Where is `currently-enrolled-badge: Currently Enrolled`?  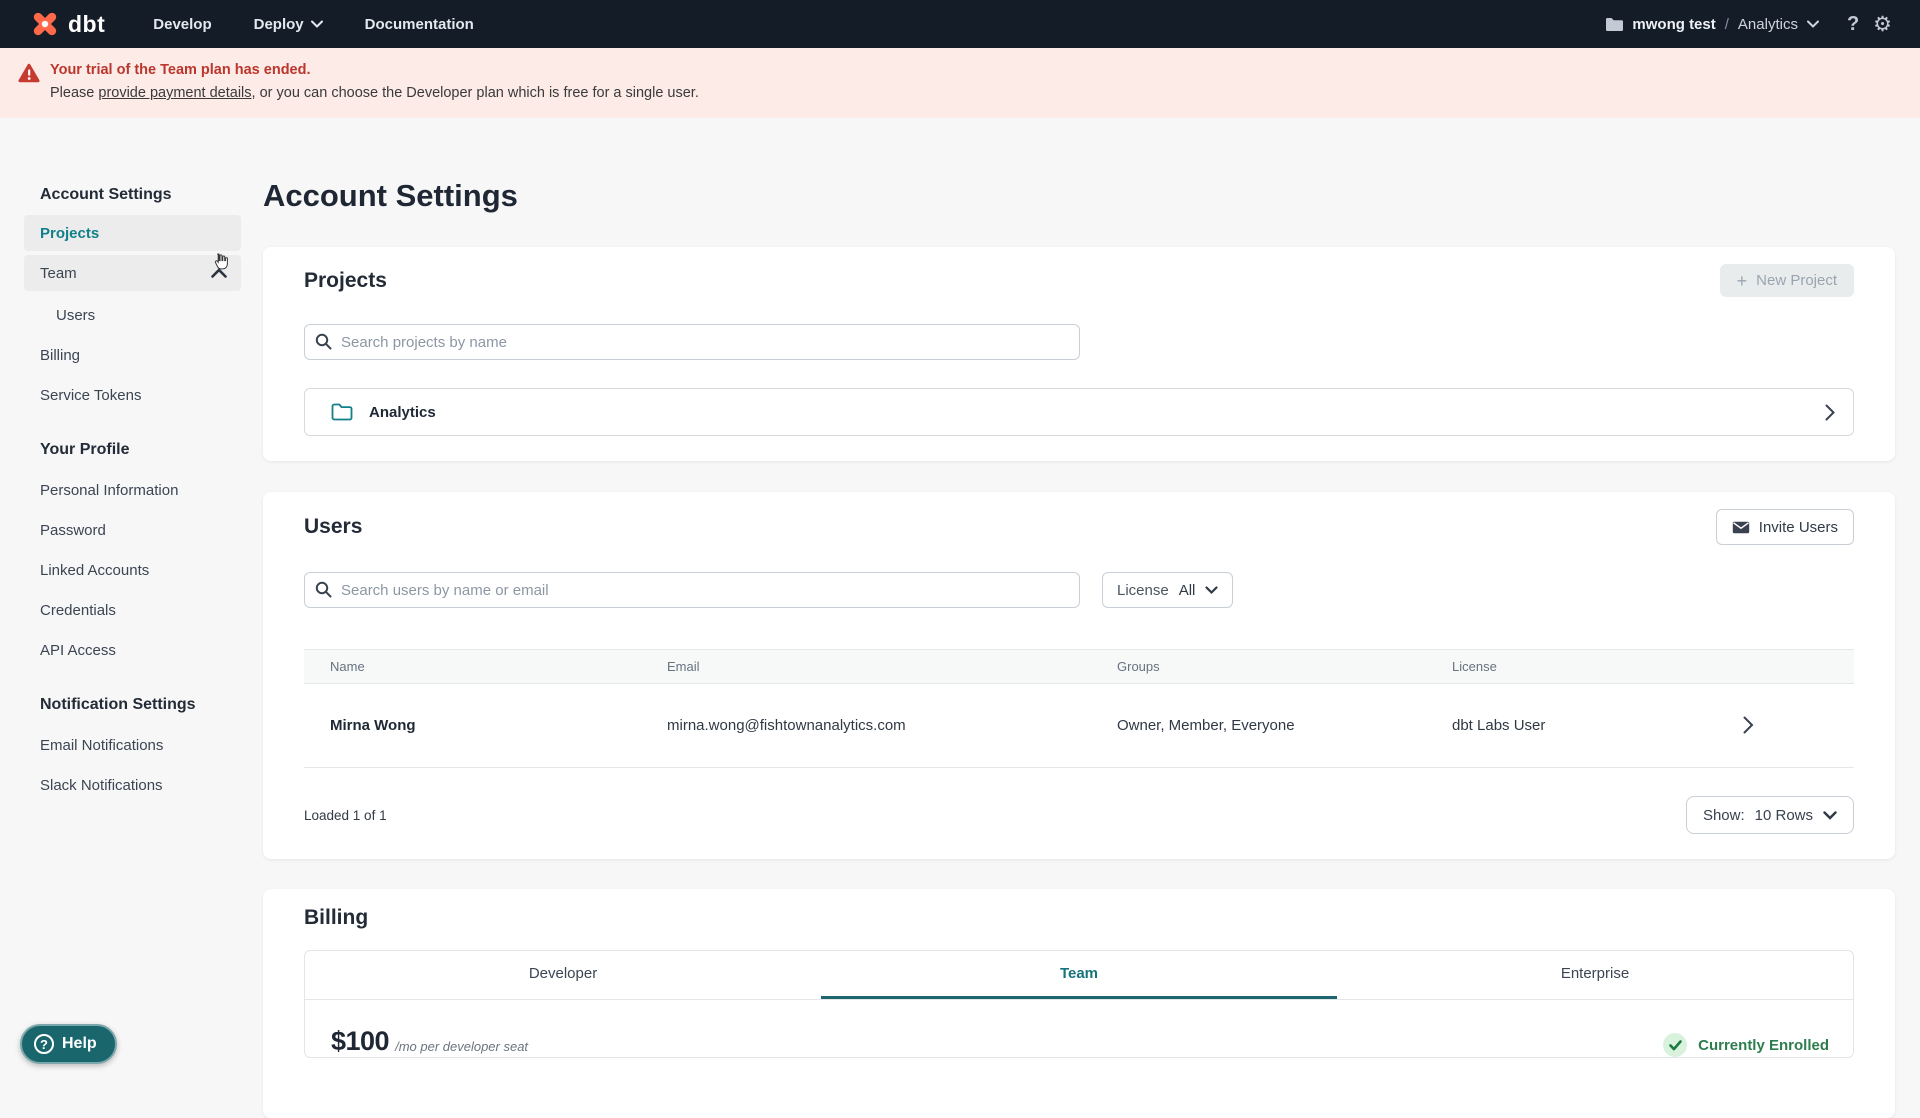 currently-enrolled-badge: Currently Enrolled is located at coordinates (1746, 1045).